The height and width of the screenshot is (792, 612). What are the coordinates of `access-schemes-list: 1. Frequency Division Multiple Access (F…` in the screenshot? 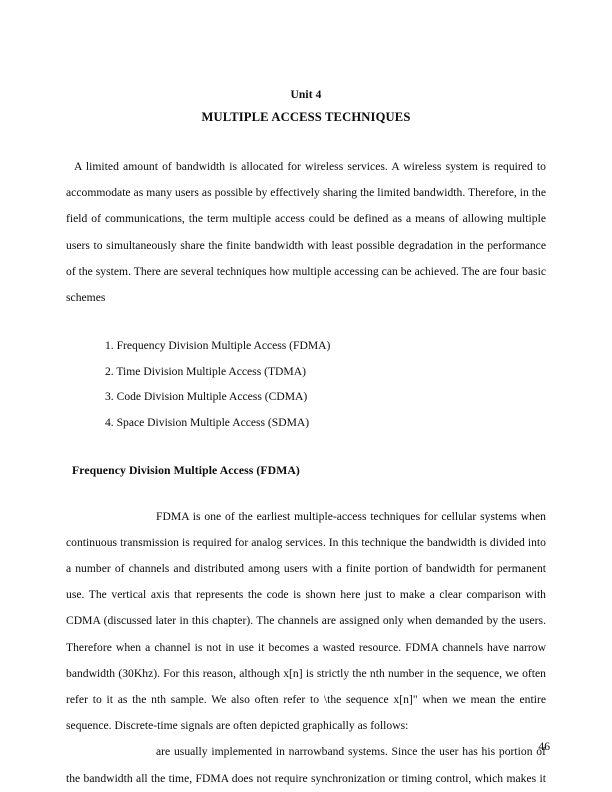 It's located at (306, 384).